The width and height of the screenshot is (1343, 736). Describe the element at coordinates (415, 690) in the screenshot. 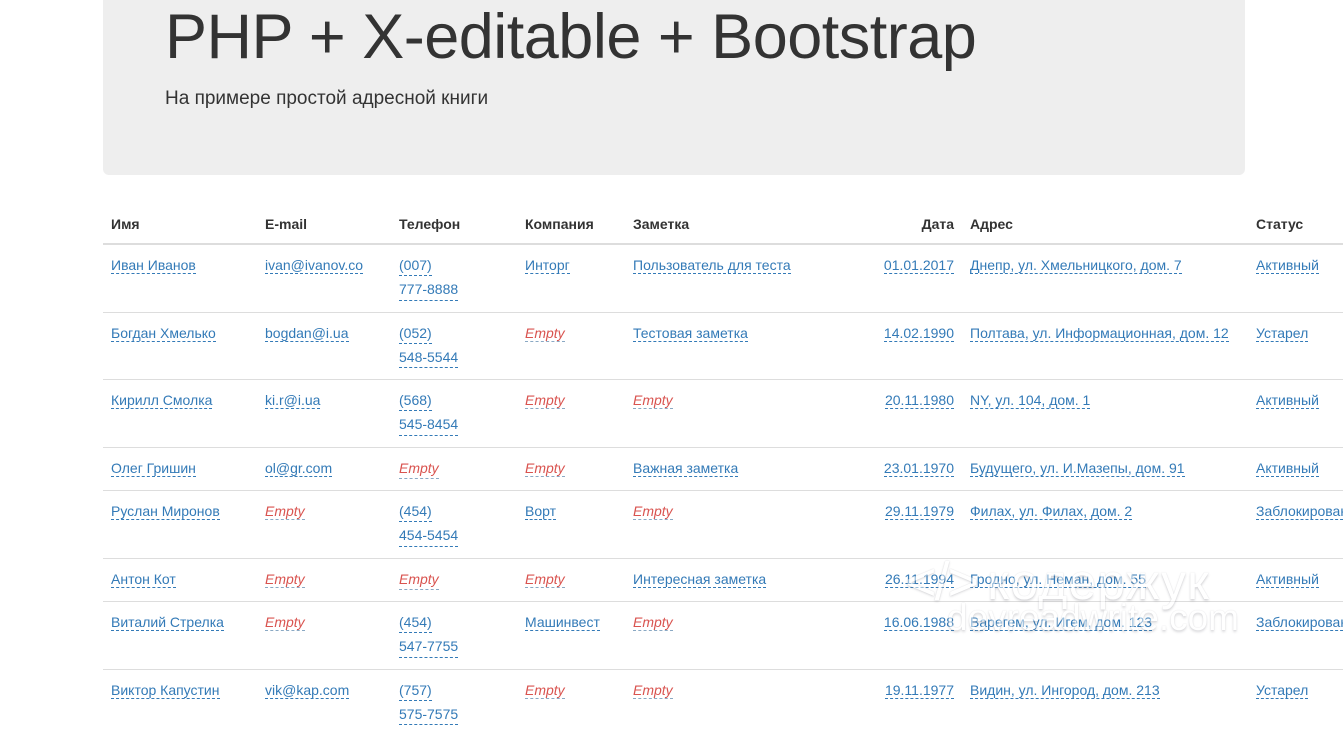

I see `editable-phone: (757)` at that location.